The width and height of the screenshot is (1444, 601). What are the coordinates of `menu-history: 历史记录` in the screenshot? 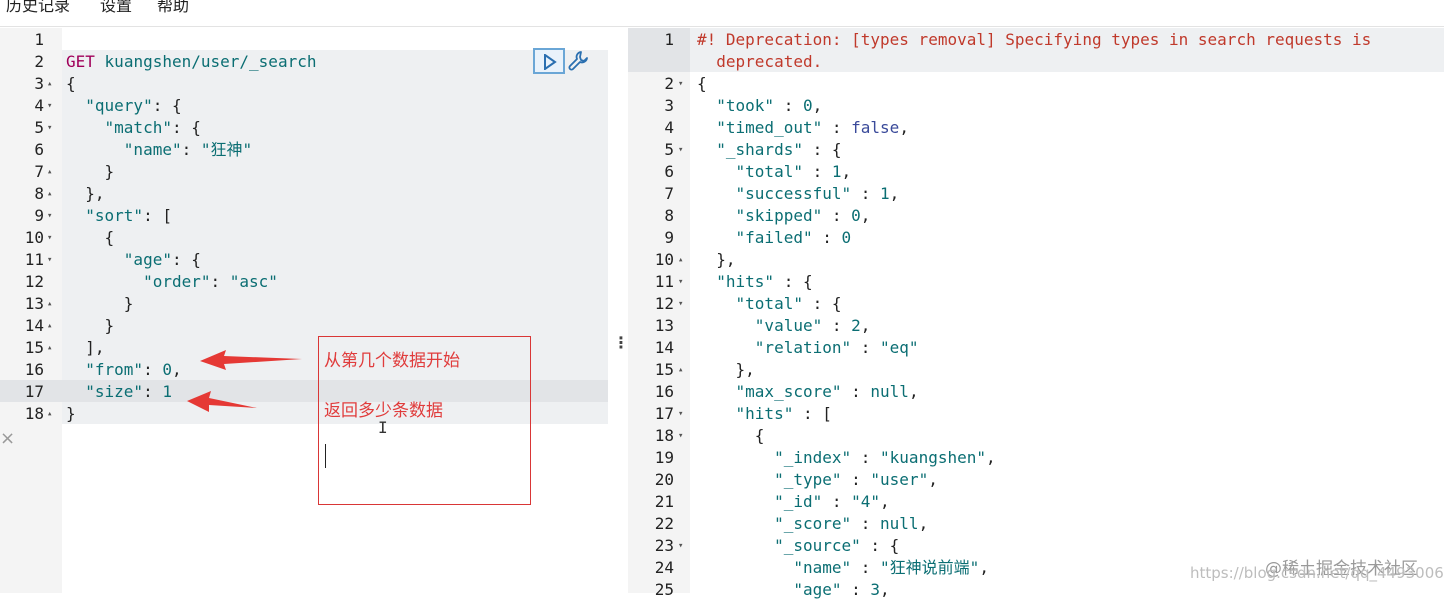 It's located at (38, 8).